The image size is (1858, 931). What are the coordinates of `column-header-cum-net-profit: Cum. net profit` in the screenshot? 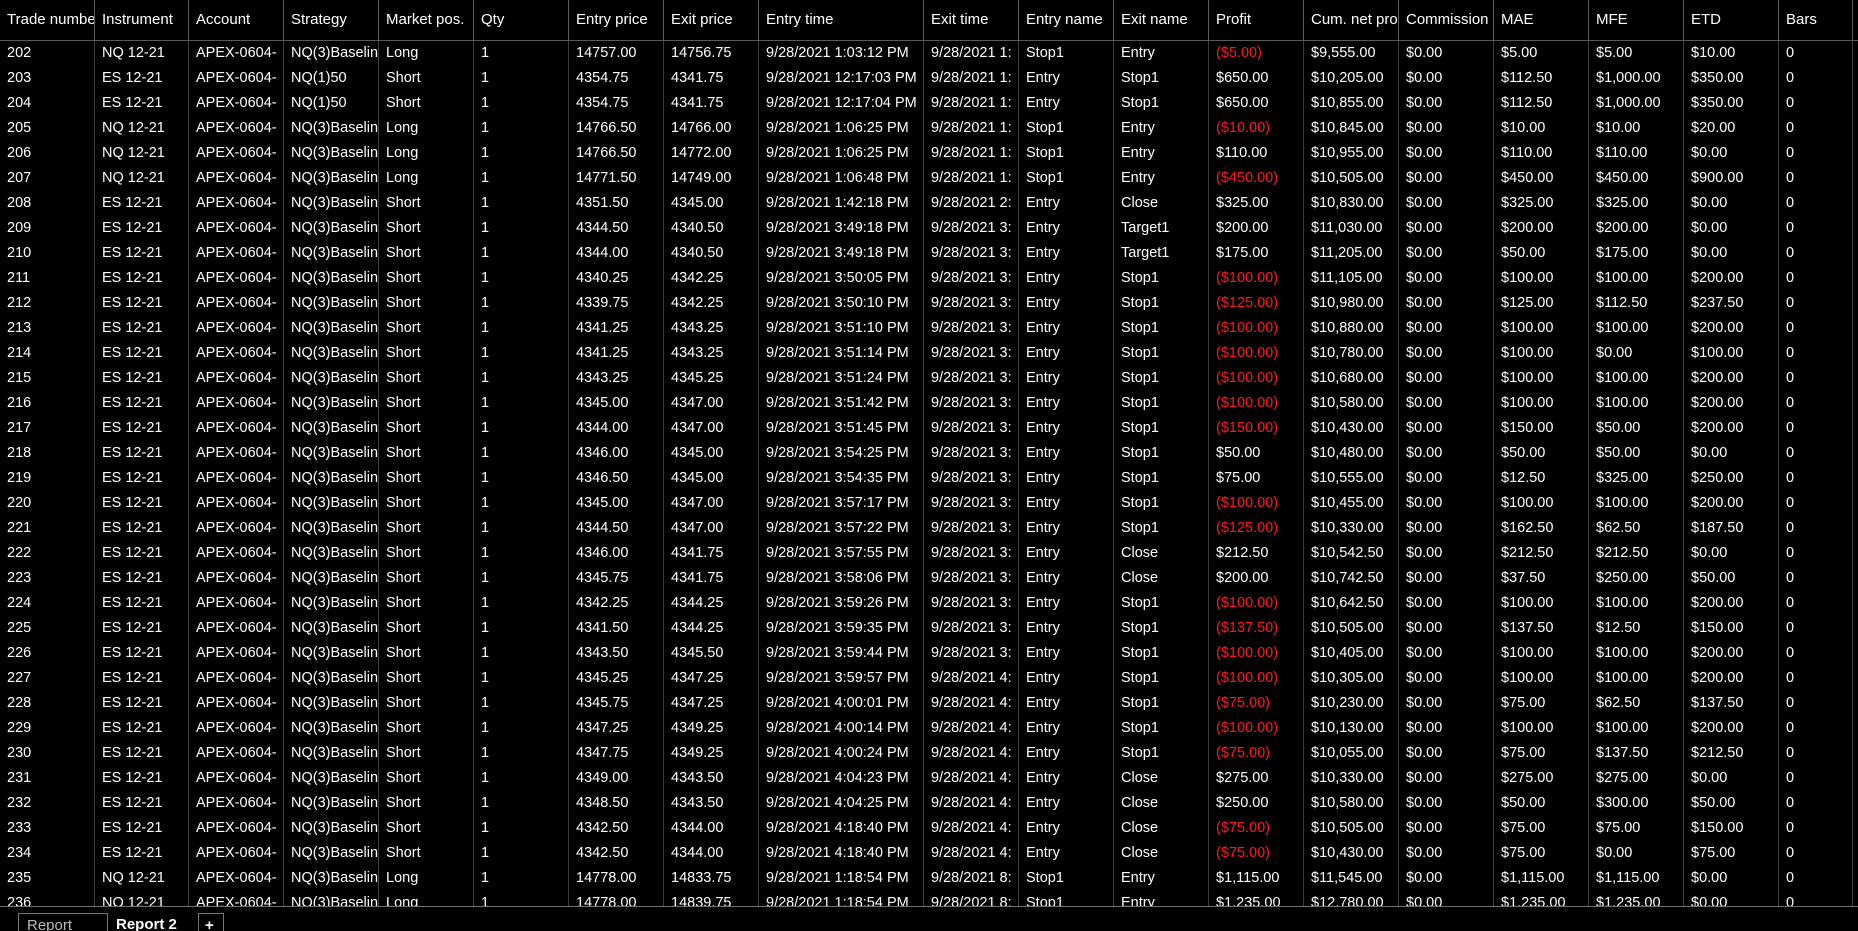 It's located at (1351, 20).